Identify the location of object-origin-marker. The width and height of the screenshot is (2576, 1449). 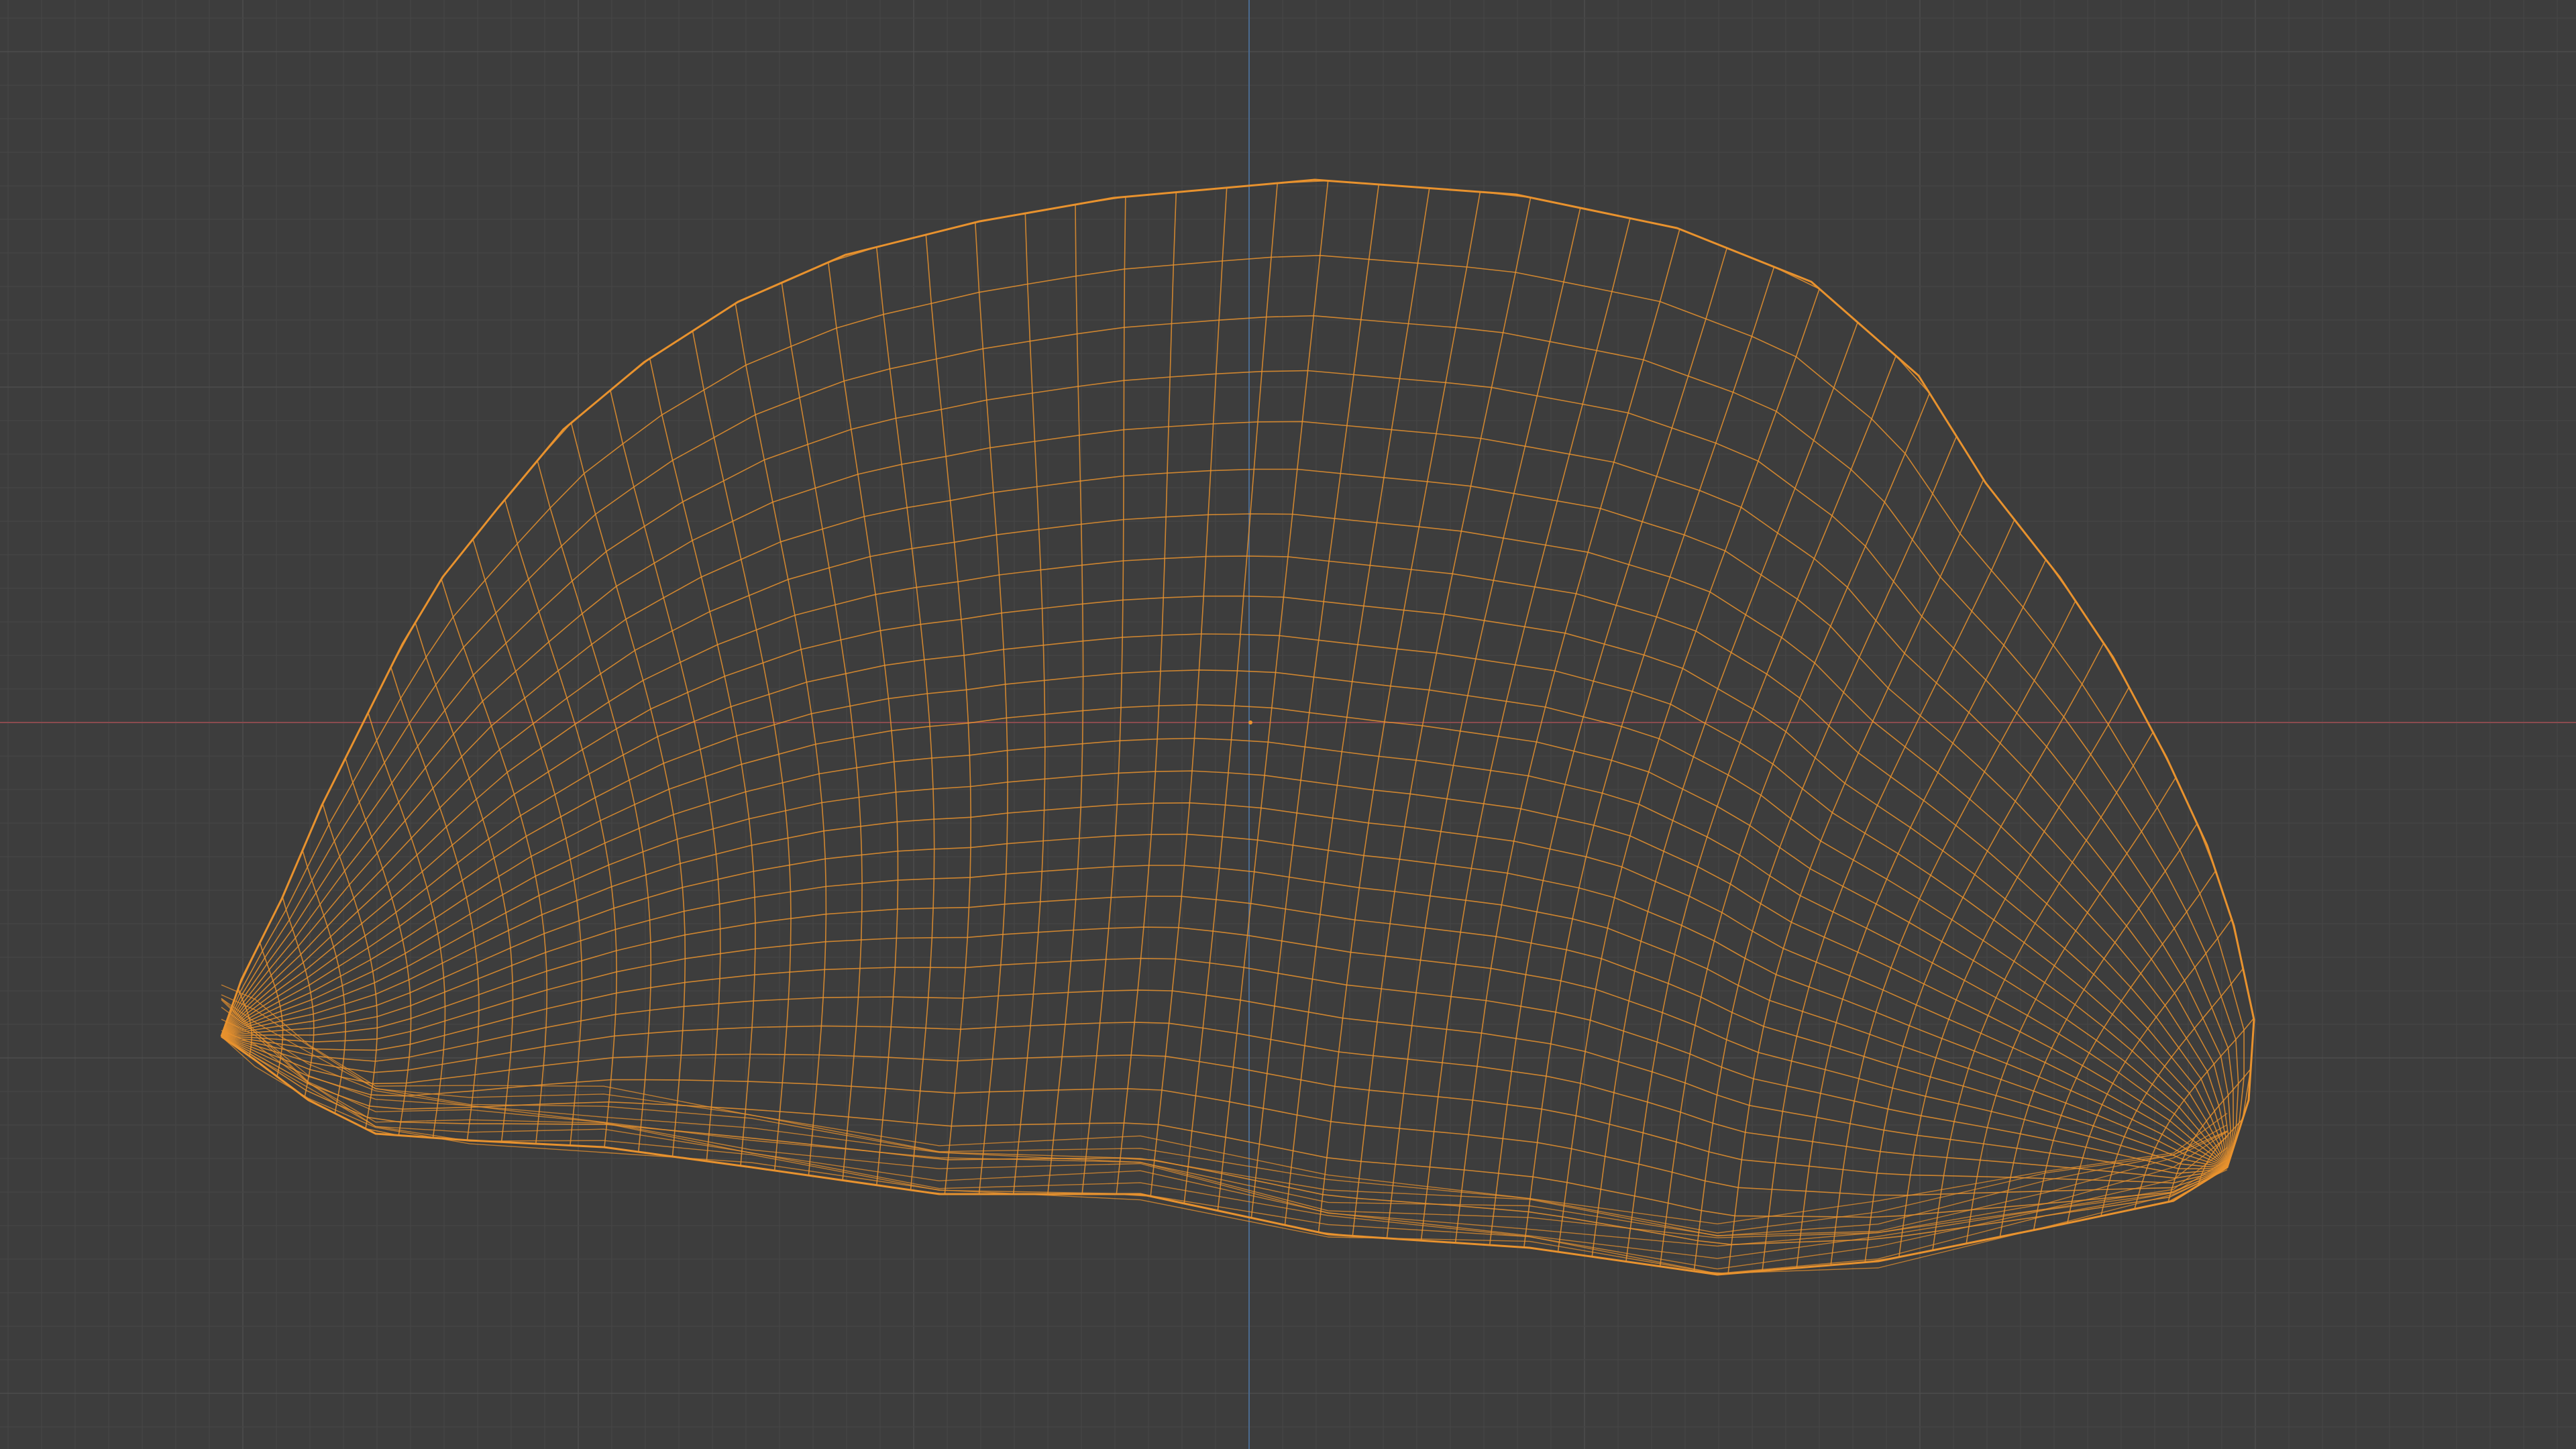
(1250, 722).